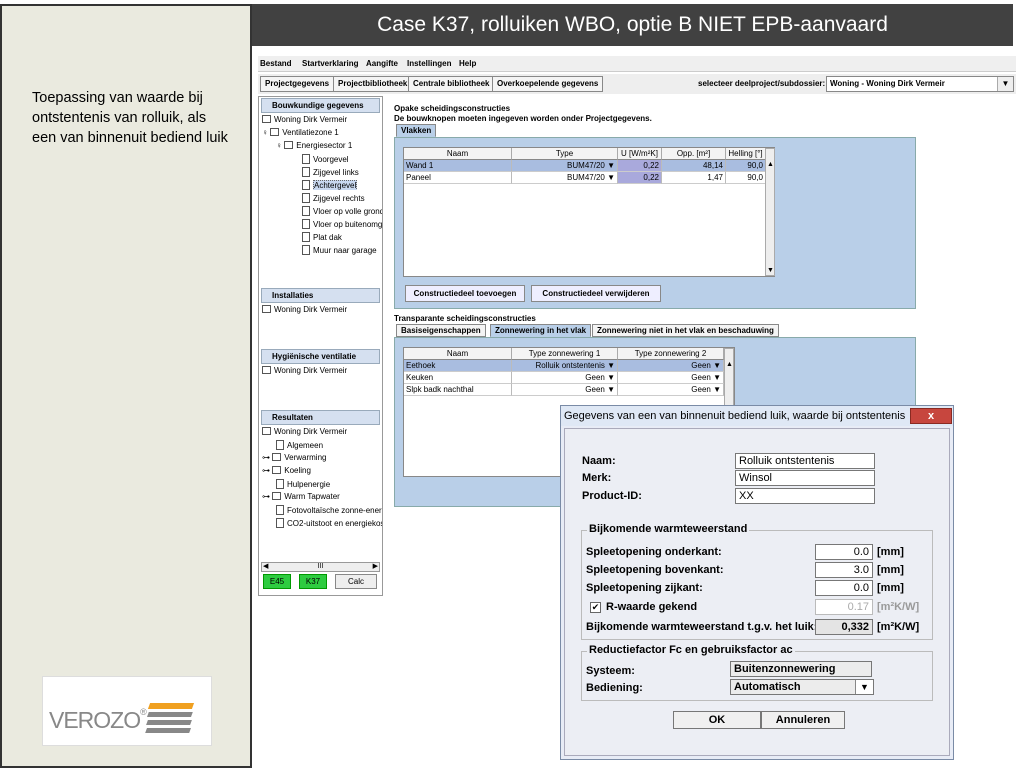  I want to click on tab-projectbibliotheek: Projectbibliotheek, so click(373, 84).